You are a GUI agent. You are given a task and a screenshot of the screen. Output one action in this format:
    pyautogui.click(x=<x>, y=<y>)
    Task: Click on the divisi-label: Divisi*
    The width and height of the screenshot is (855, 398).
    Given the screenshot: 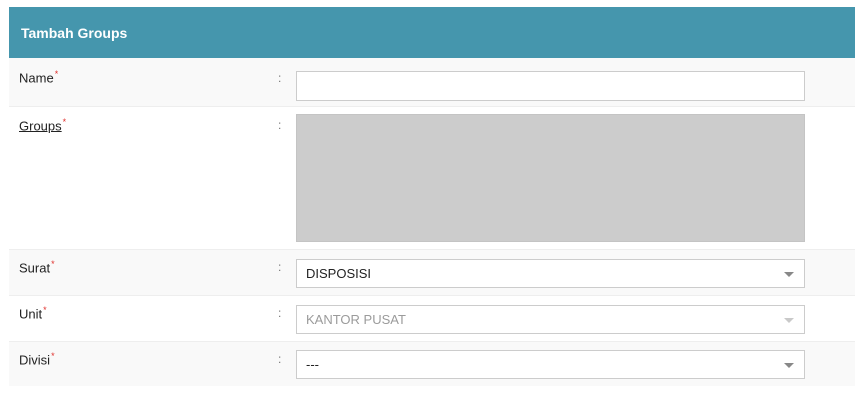 What is the action you would take?
    pyautogui.click(x=37, y=359)
    